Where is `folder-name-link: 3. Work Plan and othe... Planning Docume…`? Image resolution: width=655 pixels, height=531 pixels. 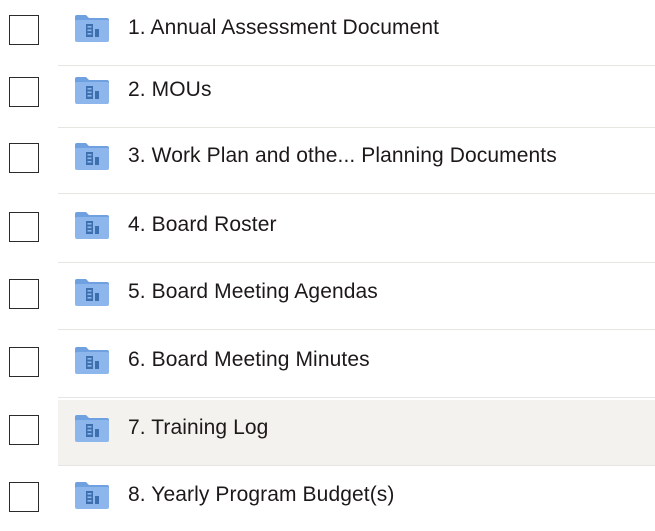
folder-name-link: 3. Work Plan and othe... Planning Docume… is located at coordinates (342, 156).